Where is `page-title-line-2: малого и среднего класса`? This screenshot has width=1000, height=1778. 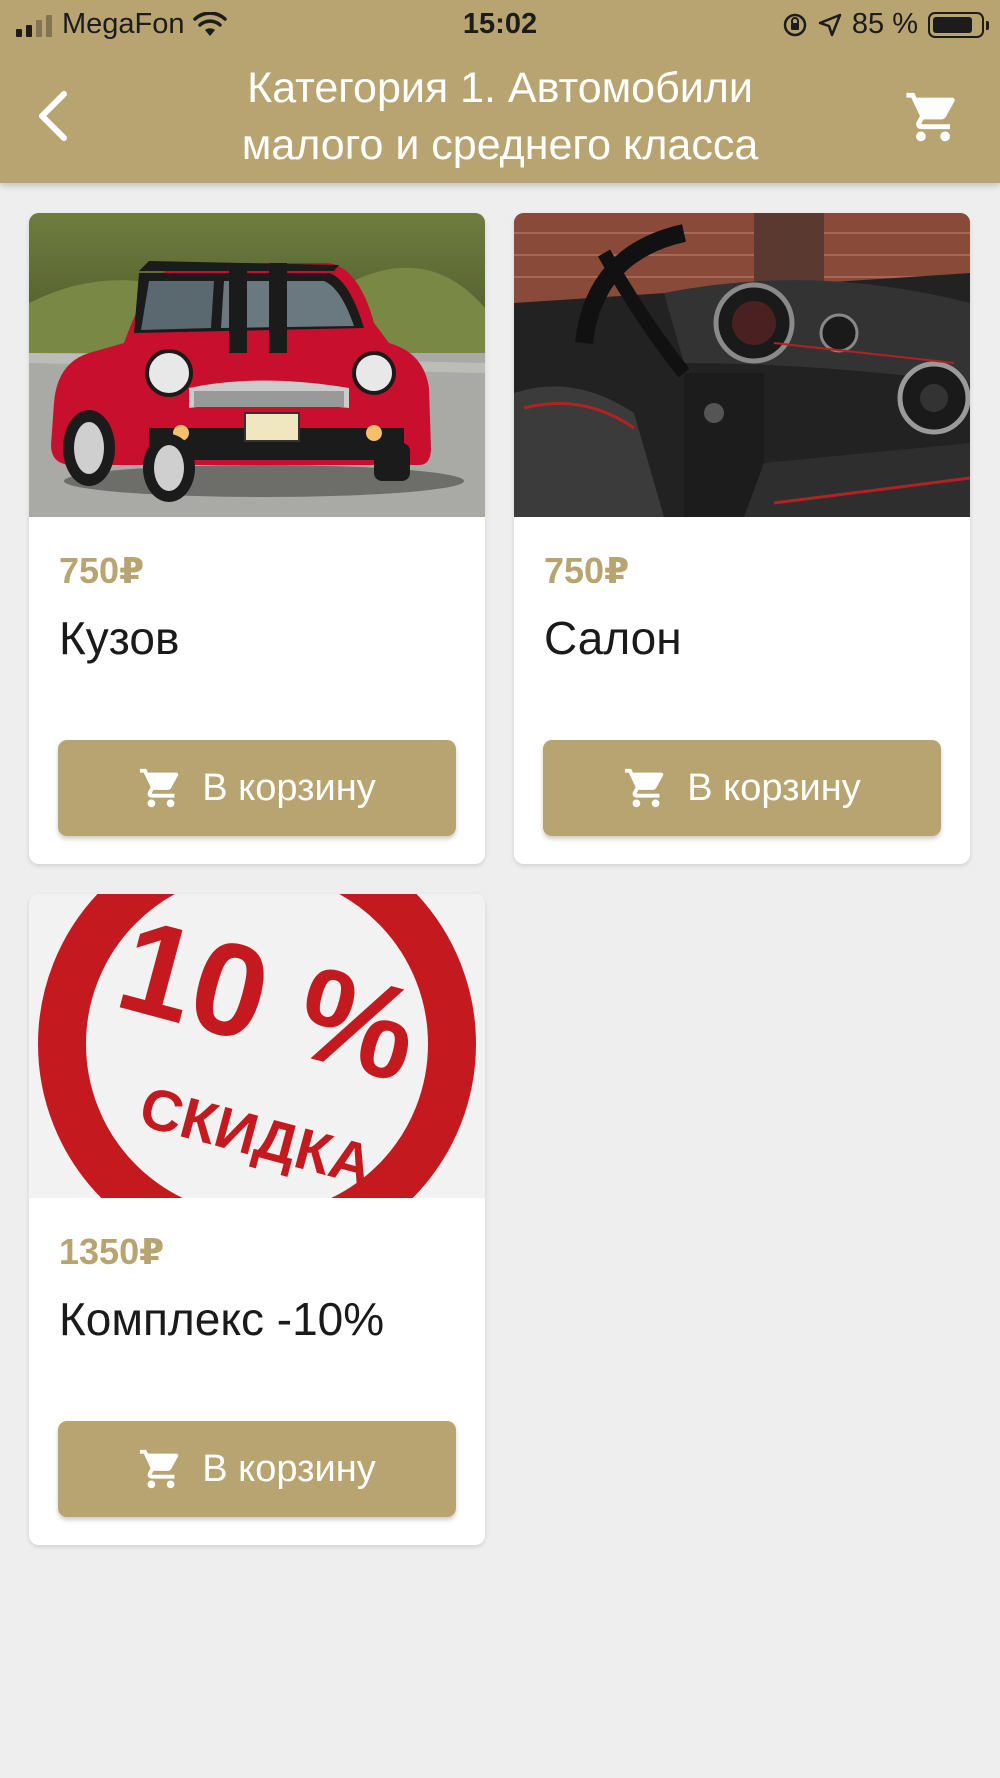 page-title-line-2: малого и среднего класса is located at coordinates (500, 145).